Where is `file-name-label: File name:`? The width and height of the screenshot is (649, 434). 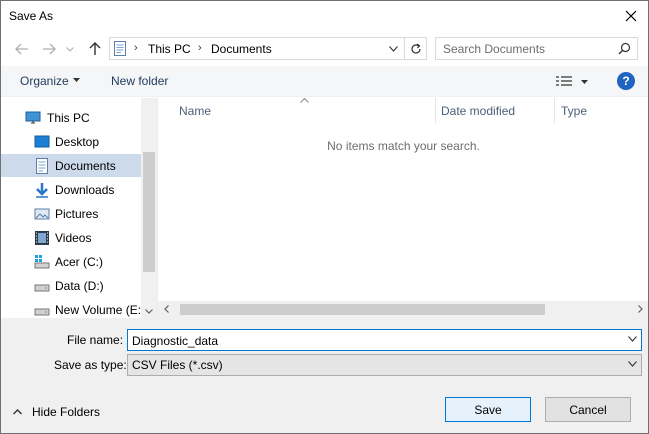 file-name-label: File name: is located at coordinates (95, 340).